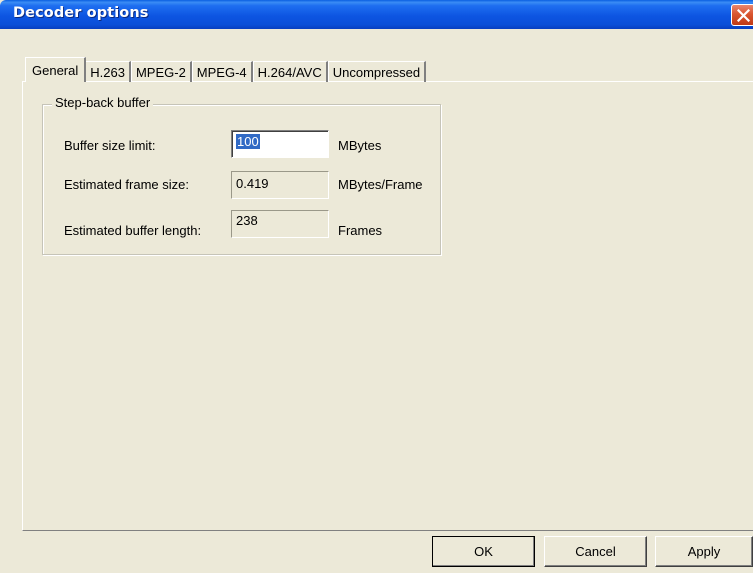  I want to click on window-title: Decoder options, so click(81, 13).